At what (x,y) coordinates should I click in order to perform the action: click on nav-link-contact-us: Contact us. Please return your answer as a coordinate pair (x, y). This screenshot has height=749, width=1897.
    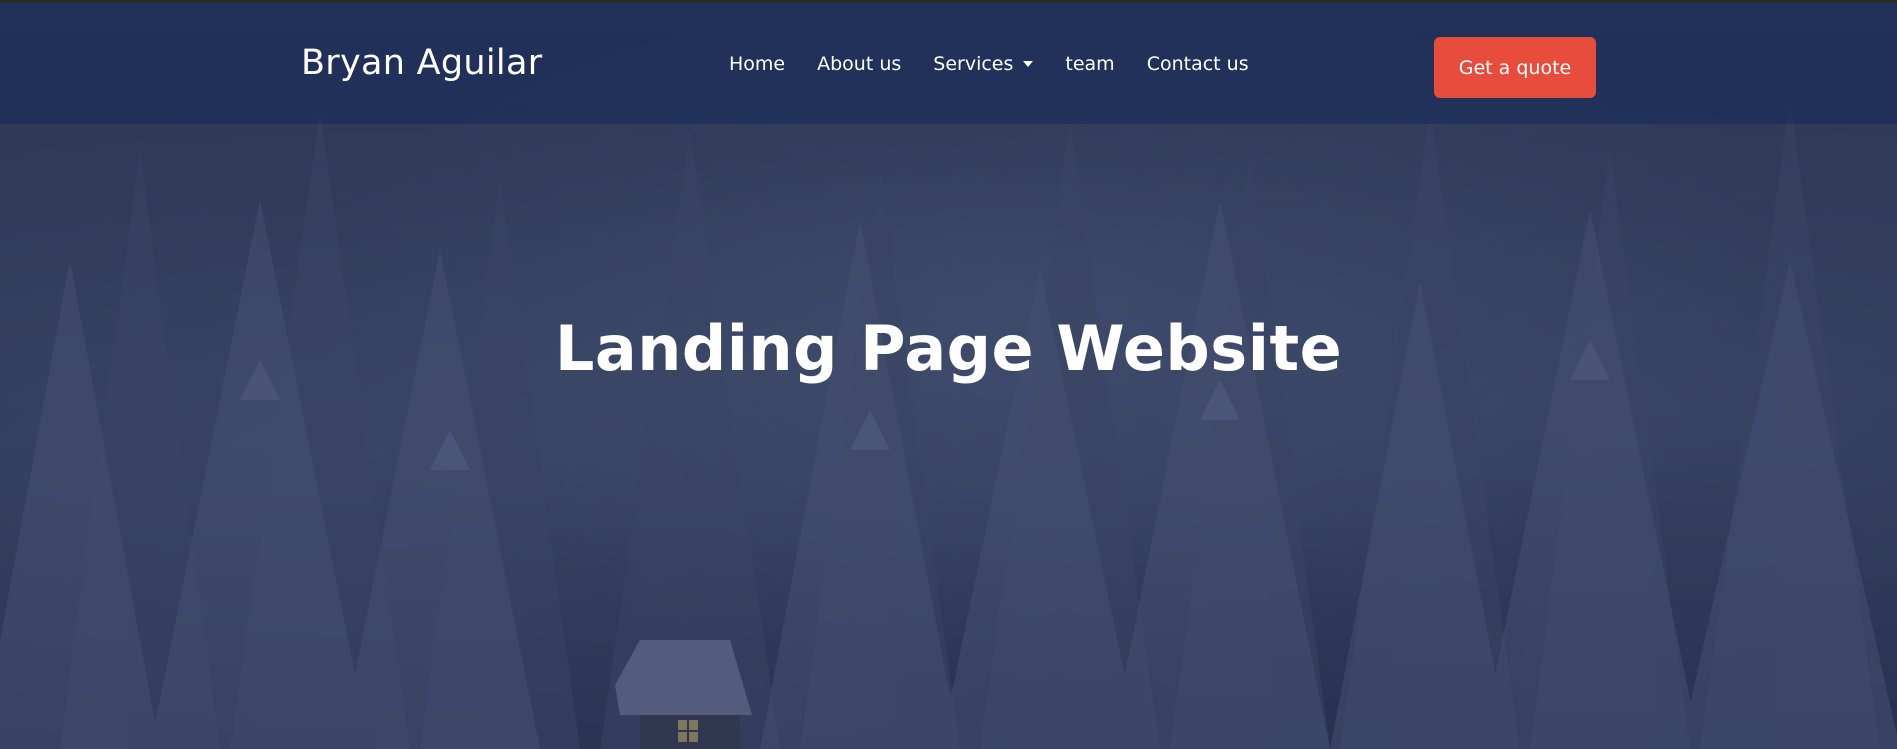
    Looking at the image, I should click on (1198, 64).